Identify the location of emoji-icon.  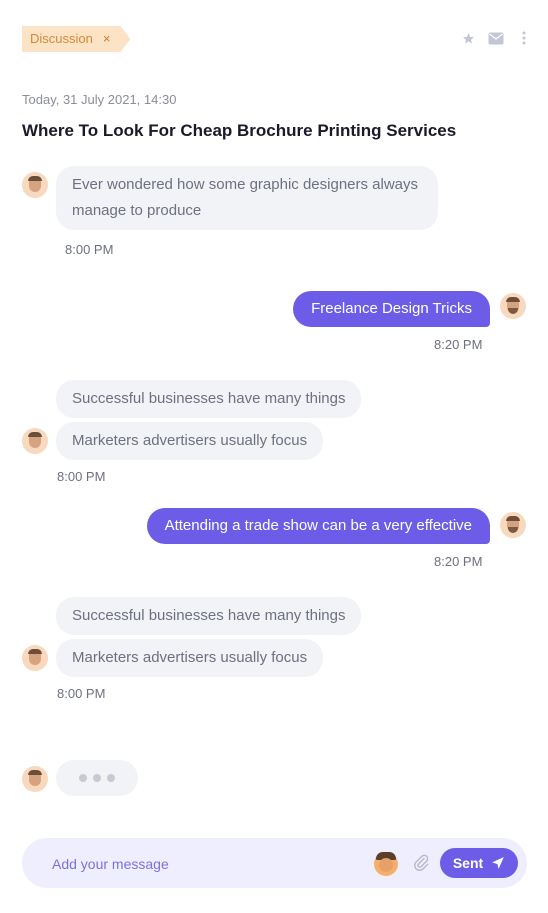
(386, 864).